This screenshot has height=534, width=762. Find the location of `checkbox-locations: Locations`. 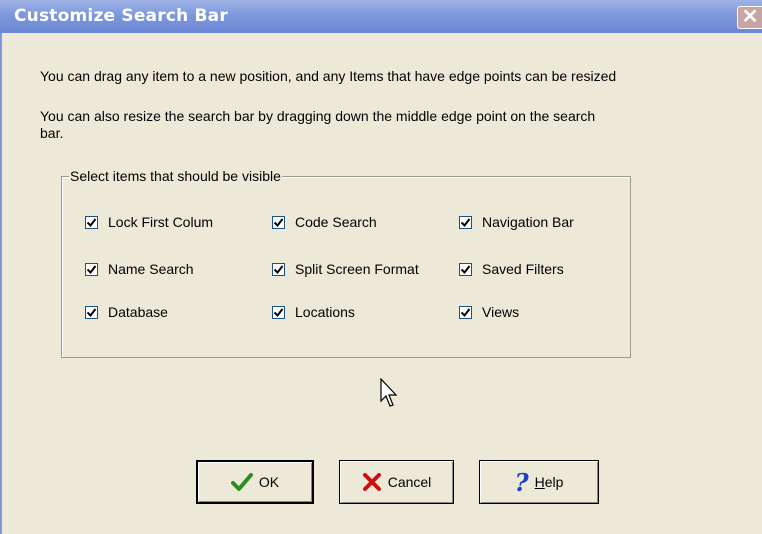

checkbox-locations: Locations is located at coordinates (313, 312).